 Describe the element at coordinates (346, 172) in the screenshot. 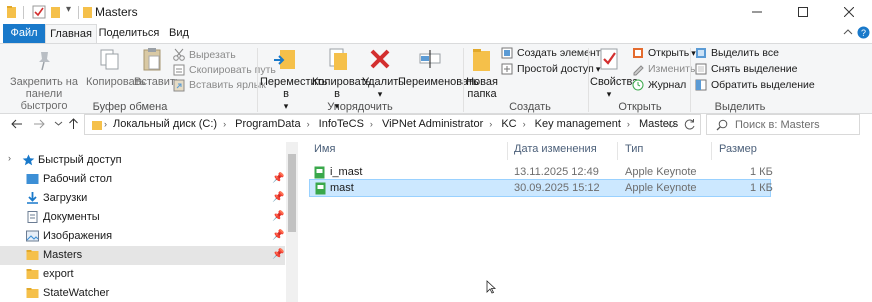

I see `file-name: i_mast` at that location.